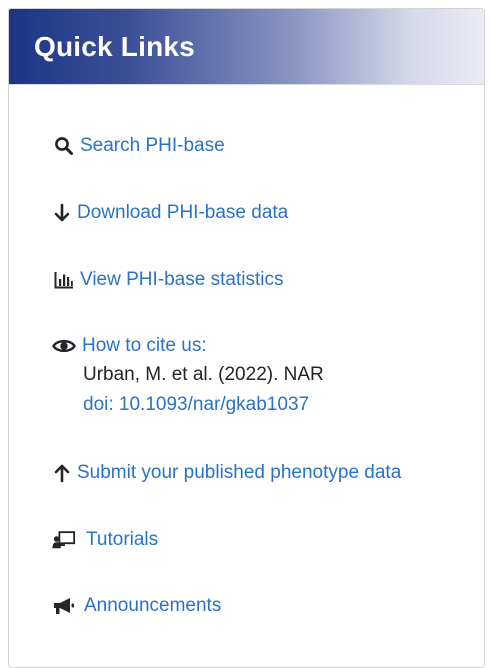 The image size is (497, 668). What do you see at coordinates (114, 46) in the screenshot?
I see `panel-title: Quick Links` at bounding box center [114, 46].